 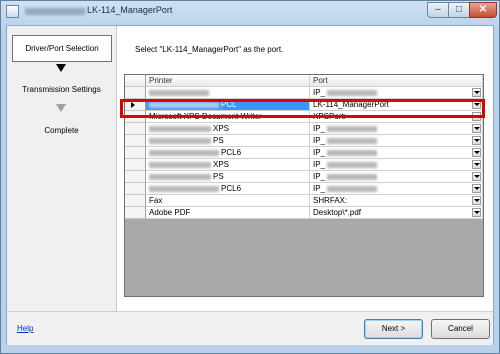 I want to click on close-button: ✕, so click(x=483, y=10).